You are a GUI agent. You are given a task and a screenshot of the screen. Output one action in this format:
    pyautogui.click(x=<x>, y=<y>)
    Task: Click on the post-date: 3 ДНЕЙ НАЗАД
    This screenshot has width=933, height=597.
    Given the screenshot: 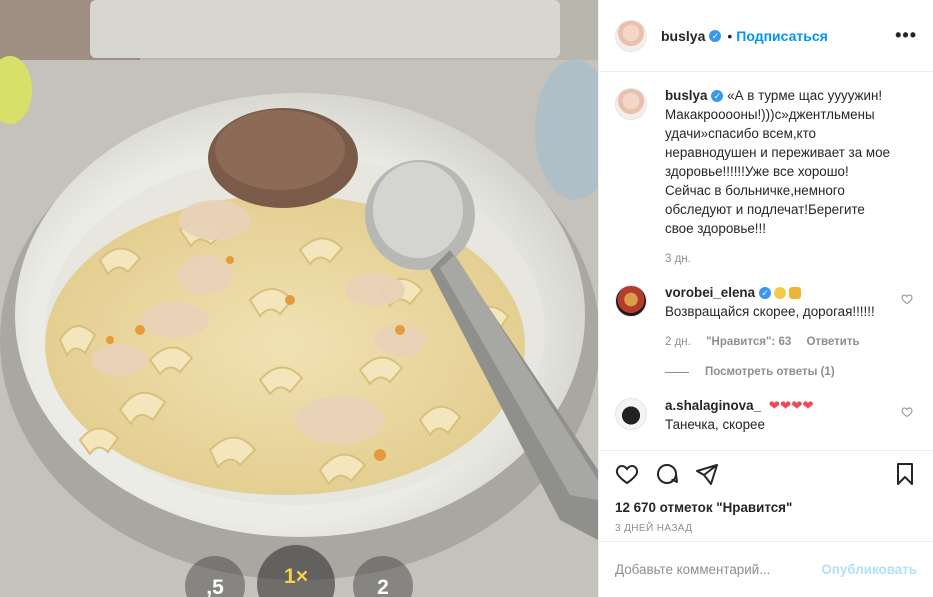 What is the action you would take?
    pyautogui.click(x=766, y=528)
    